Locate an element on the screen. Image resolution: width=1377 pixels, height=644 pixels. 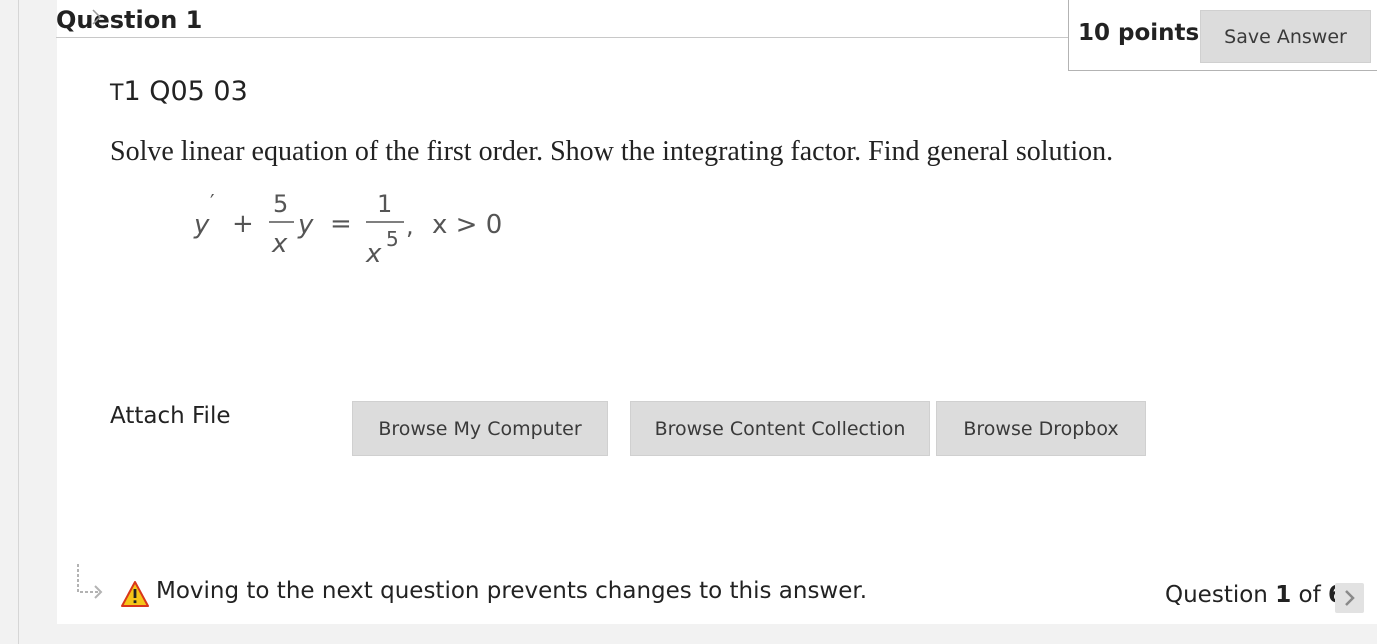
attach-file-label: Attach File is located at coordinates (170, 416).